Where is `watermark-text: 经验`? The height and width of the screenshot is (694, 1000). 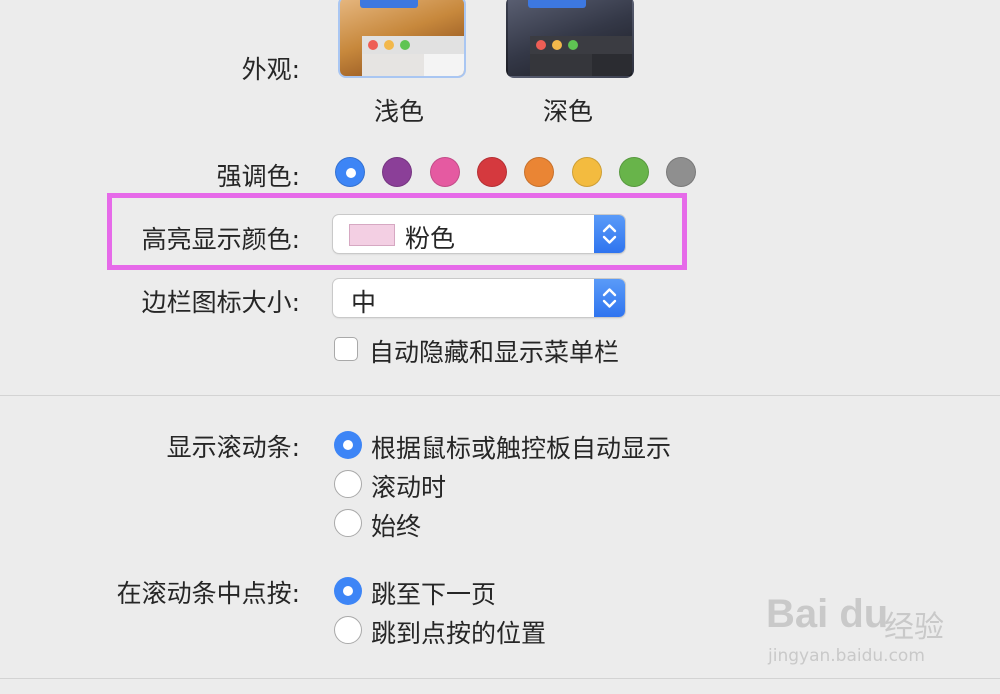 watermark-text: 经验 is located at coordinates (914, 627).